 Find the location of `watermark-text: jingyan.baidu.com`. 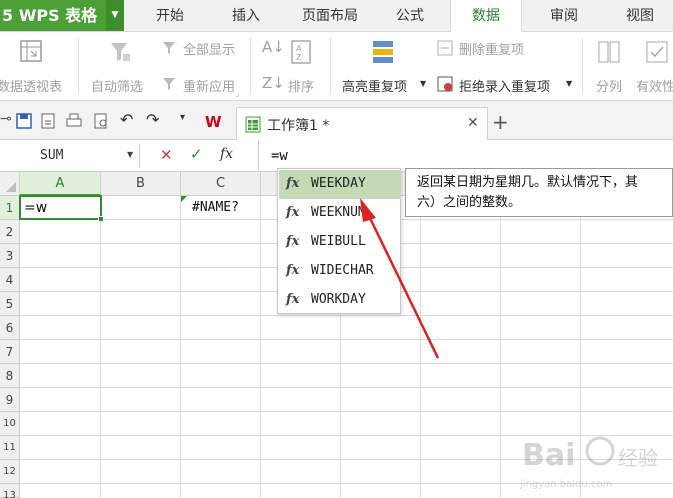

watermark-text: jingyan.baidu.com is located at coordinates (566, 484).